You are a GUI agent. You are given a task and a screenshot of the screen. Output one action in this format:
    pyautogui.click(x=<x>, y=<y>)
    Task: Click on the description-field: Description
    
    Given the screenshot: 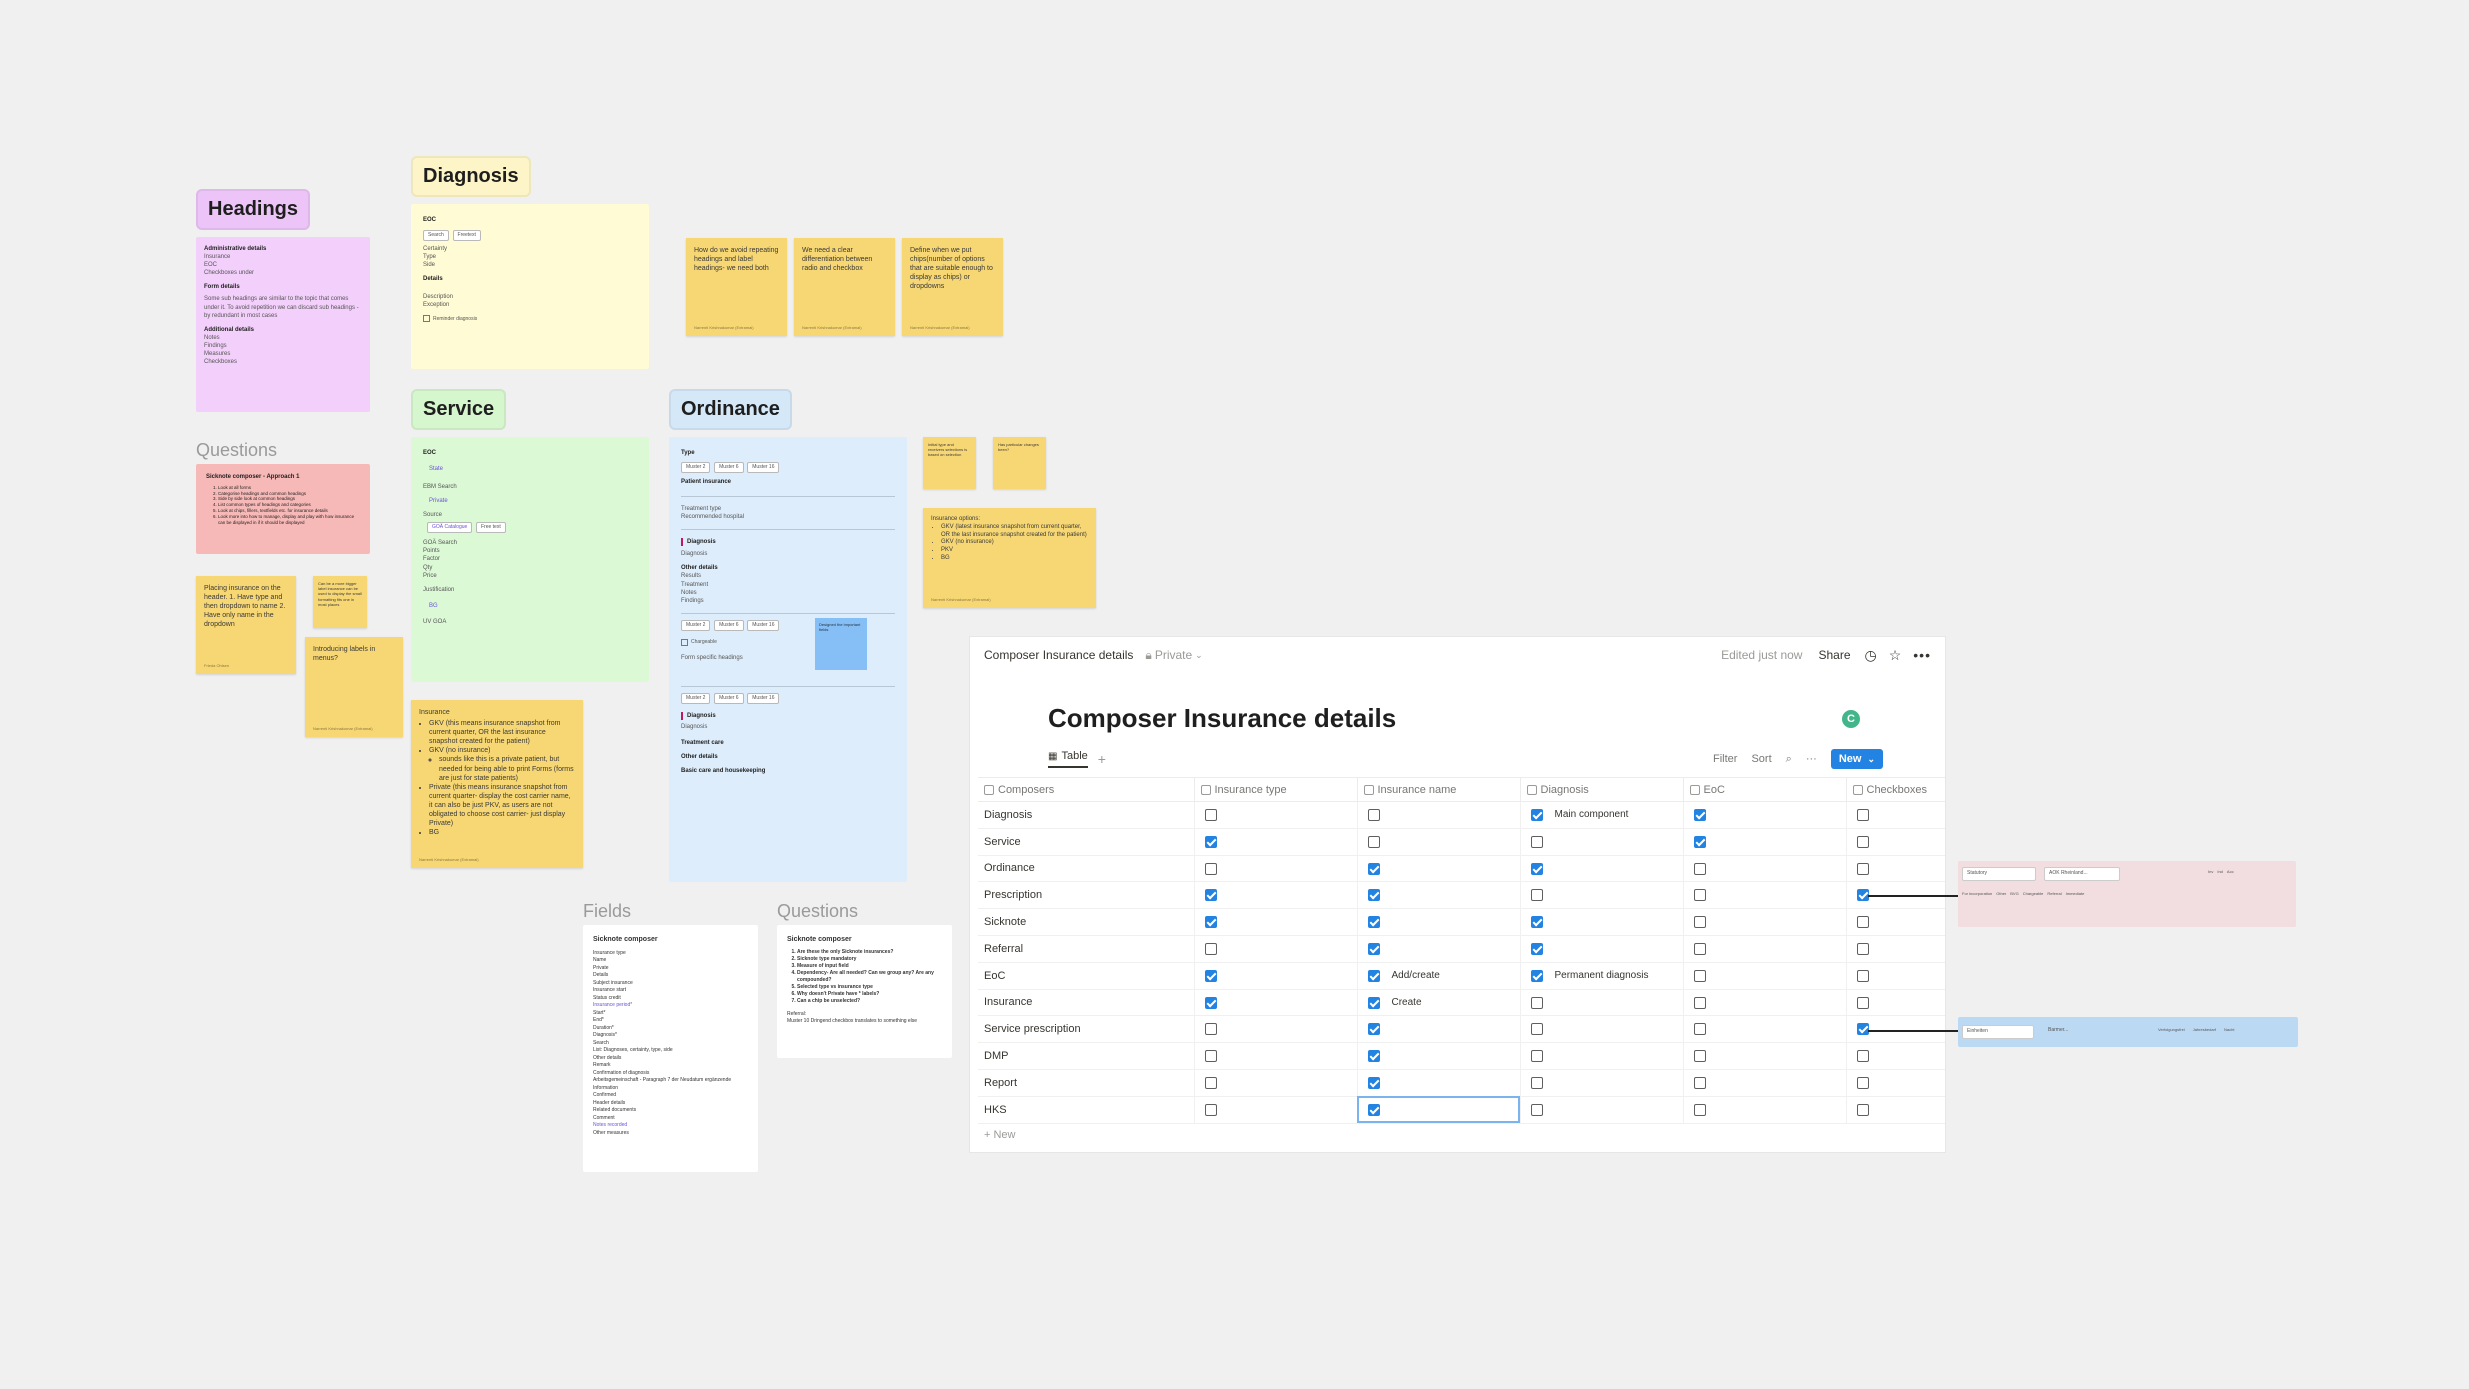 What is the action you would take?
    pyautogui.click(x=530, y=297)
    